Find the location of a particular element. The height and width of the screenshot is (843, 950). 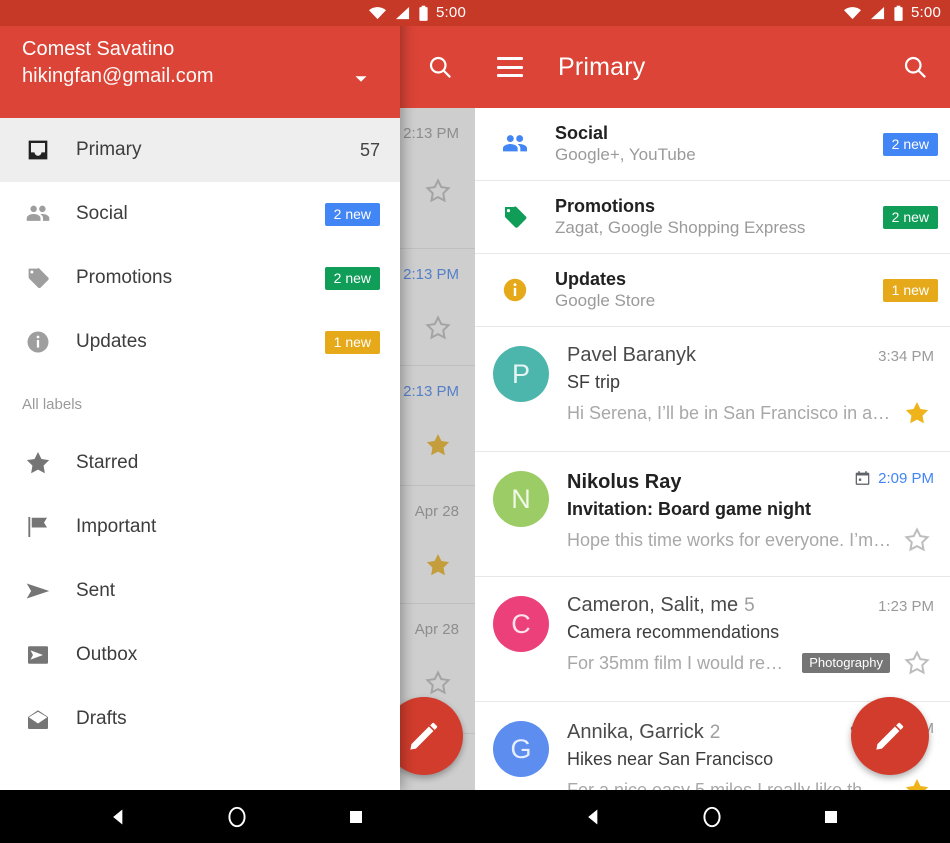

sidebar-item-badge: 1 new is located at coordinates (352, 342).